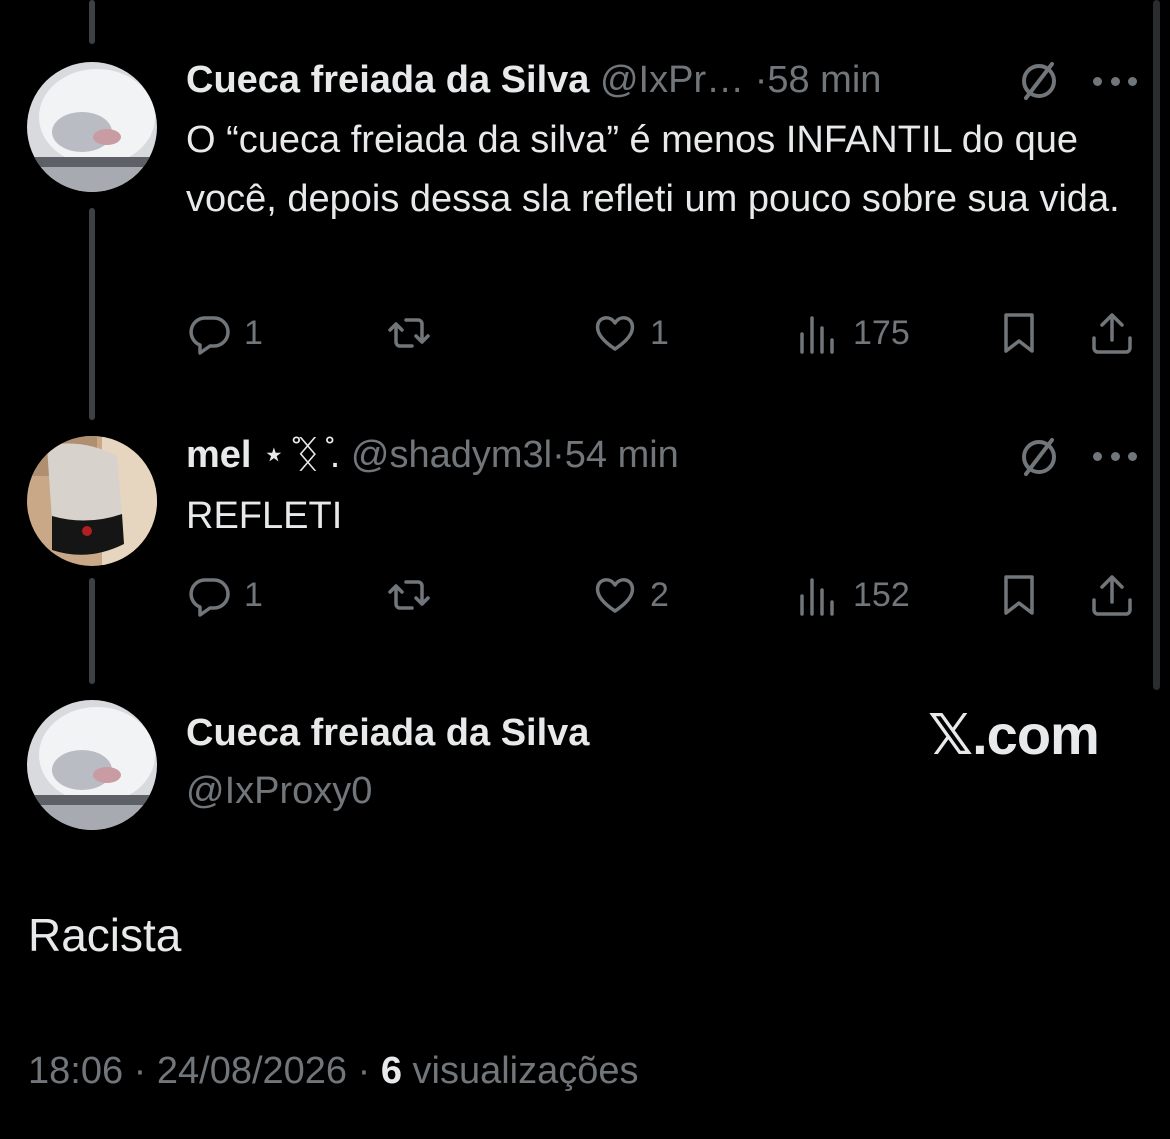 The height and width of the screenshot is (1139, 1170). I want to click on name-decoration: ⋆ ̊ᛝ ̊., so click(301, 455).